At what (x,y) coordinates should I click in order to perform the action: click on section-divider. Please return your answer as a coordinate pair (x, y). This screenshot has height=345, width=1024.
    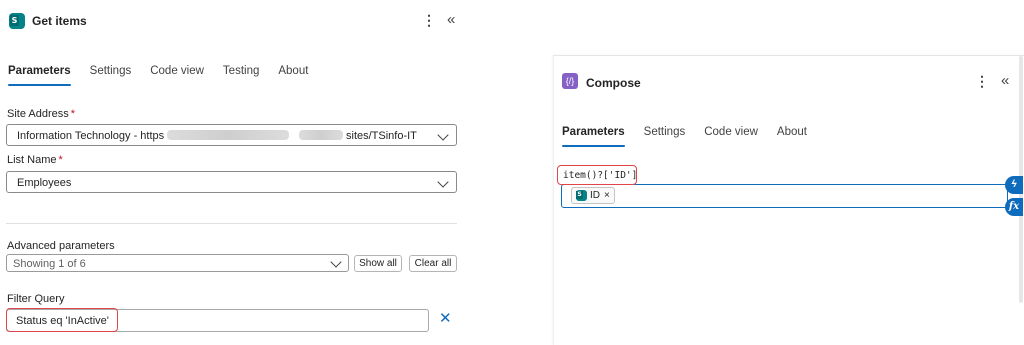
    Looking at the image, I should click on (231, 223).